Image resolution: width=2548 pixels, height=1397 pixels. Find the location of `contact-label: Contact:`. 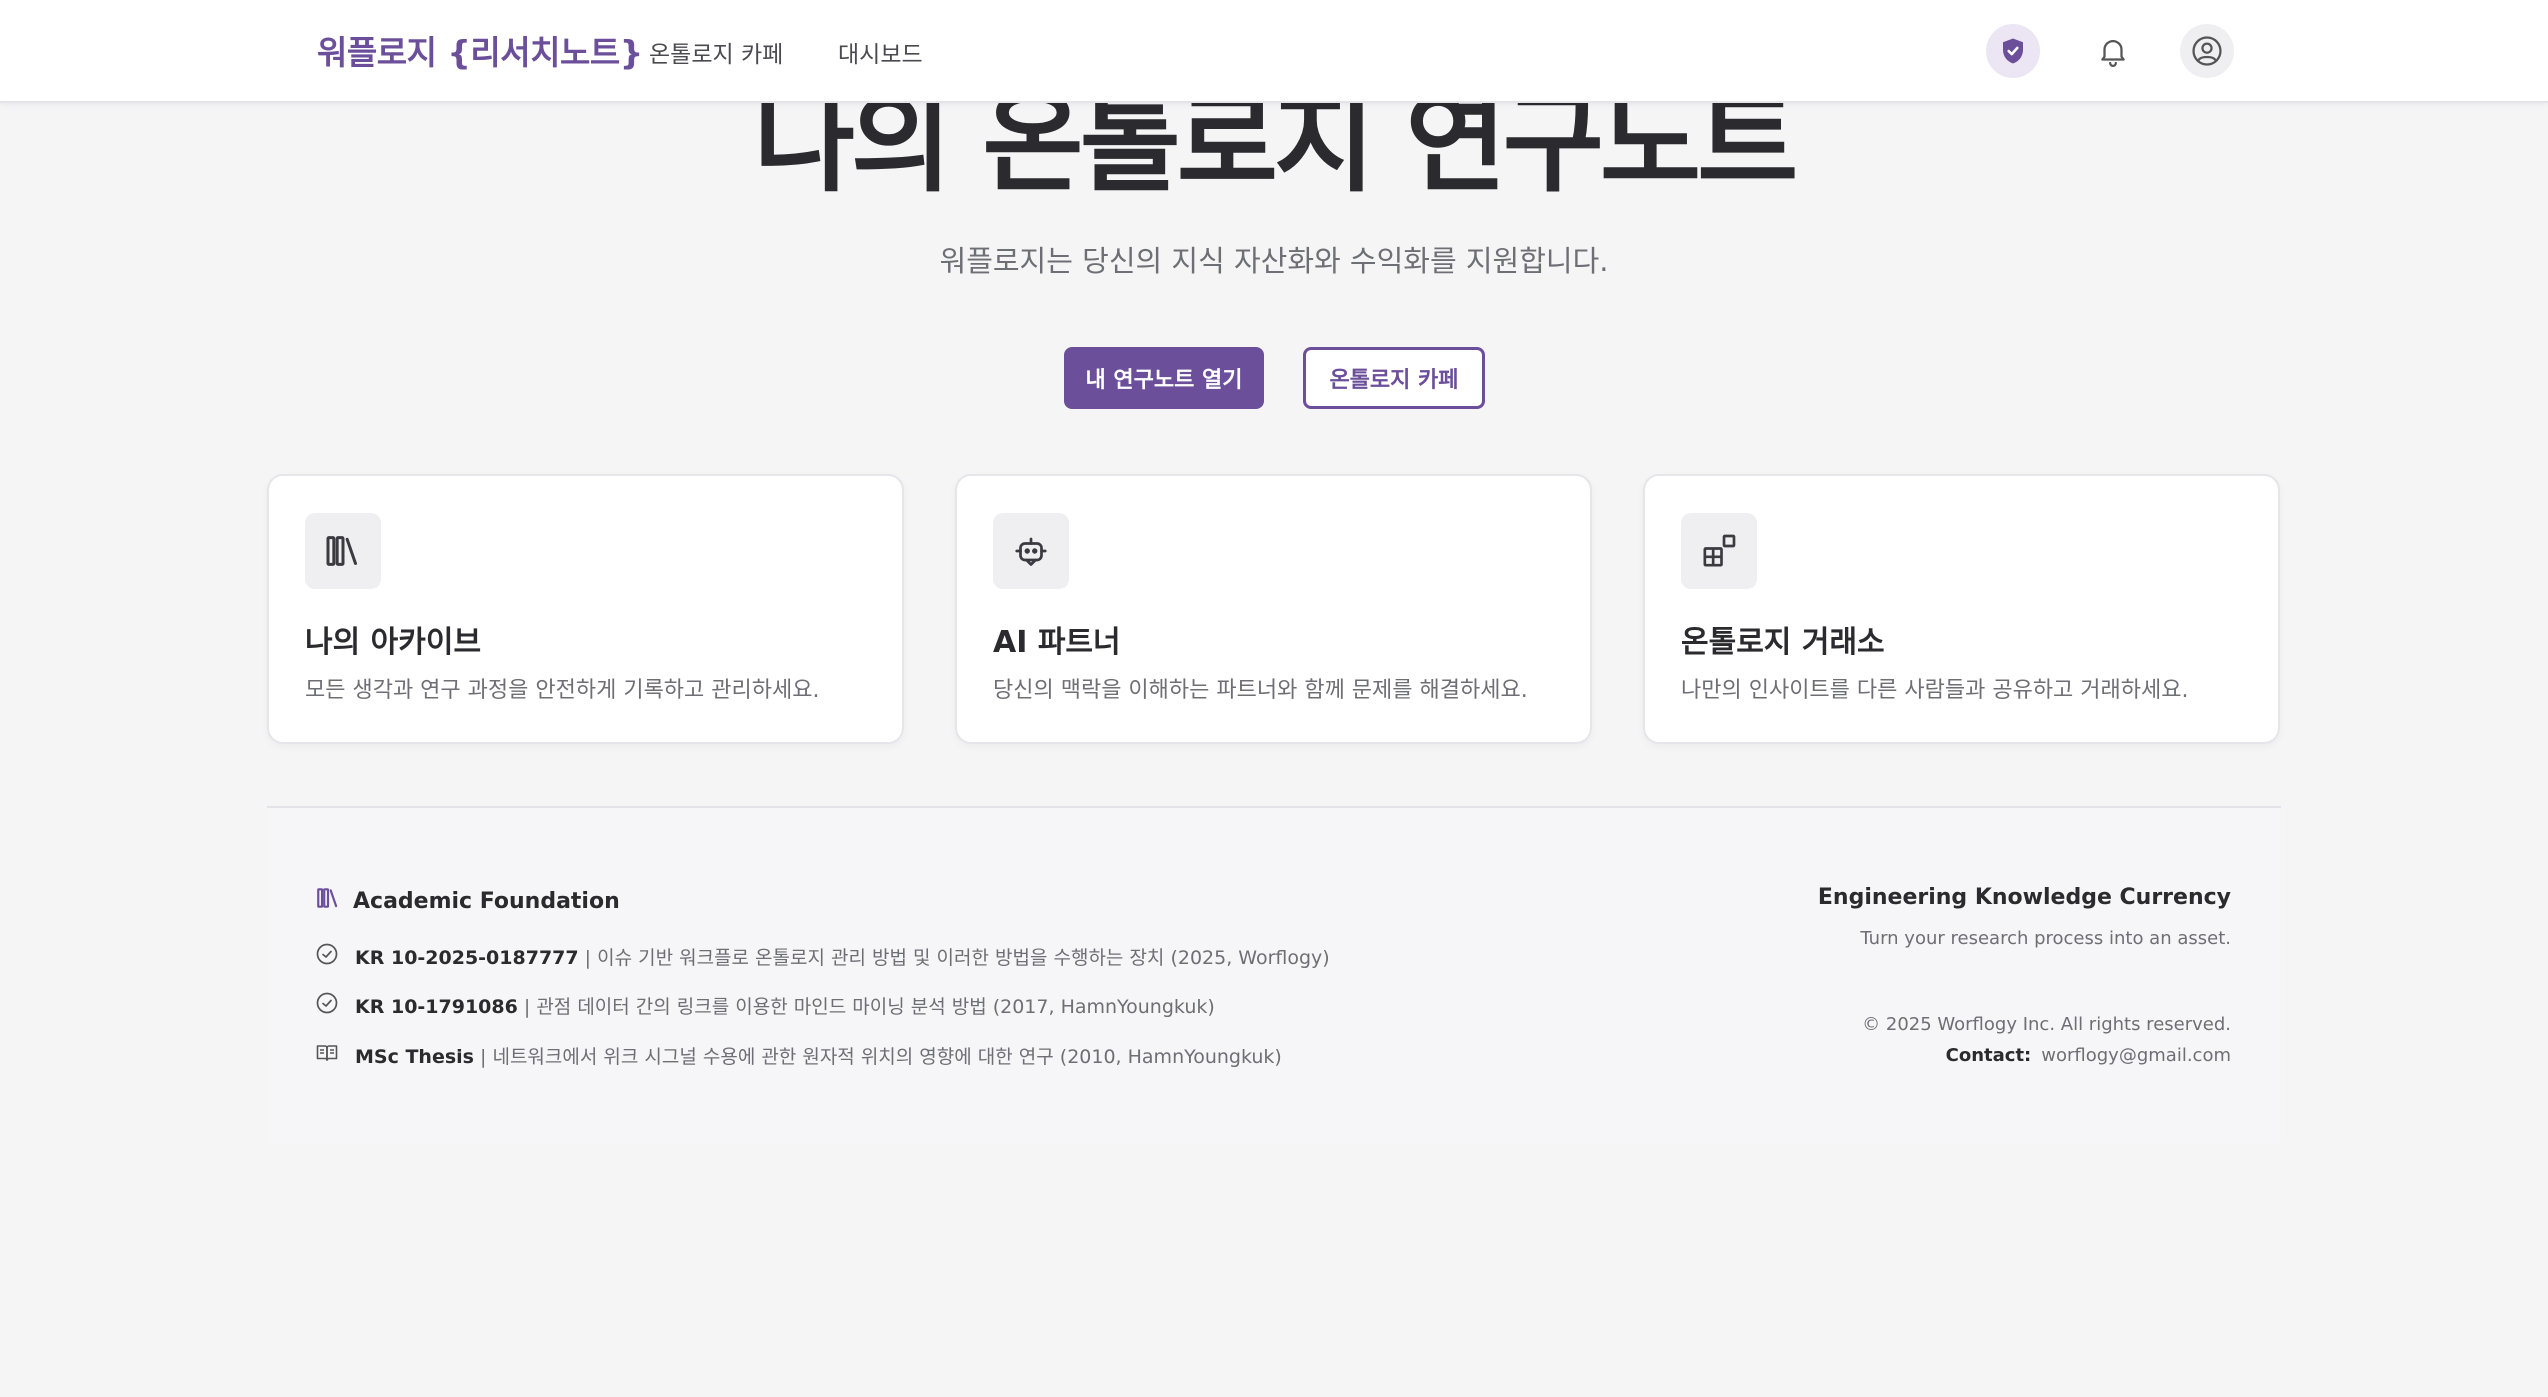

contact-label: Contact: is located at coordinates (1988, 1055).